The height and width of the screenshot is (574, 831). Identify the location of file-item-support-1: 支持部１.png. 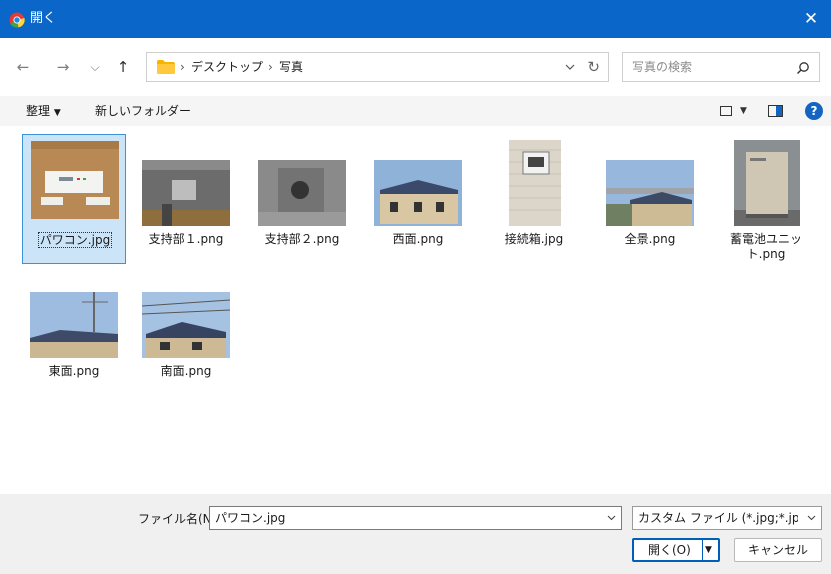
(186, 199).